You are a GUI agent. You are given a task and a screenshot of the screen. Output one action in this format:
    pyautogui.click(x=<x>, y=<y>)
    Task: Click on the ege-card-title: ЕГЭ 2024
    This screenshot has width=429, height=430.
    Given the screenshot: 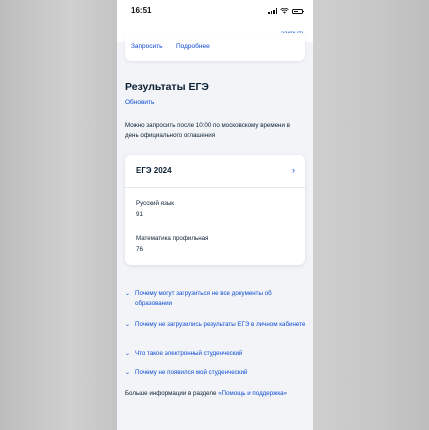 What is the action you would take?
    pyautogui.click(x=154, y=170)
    